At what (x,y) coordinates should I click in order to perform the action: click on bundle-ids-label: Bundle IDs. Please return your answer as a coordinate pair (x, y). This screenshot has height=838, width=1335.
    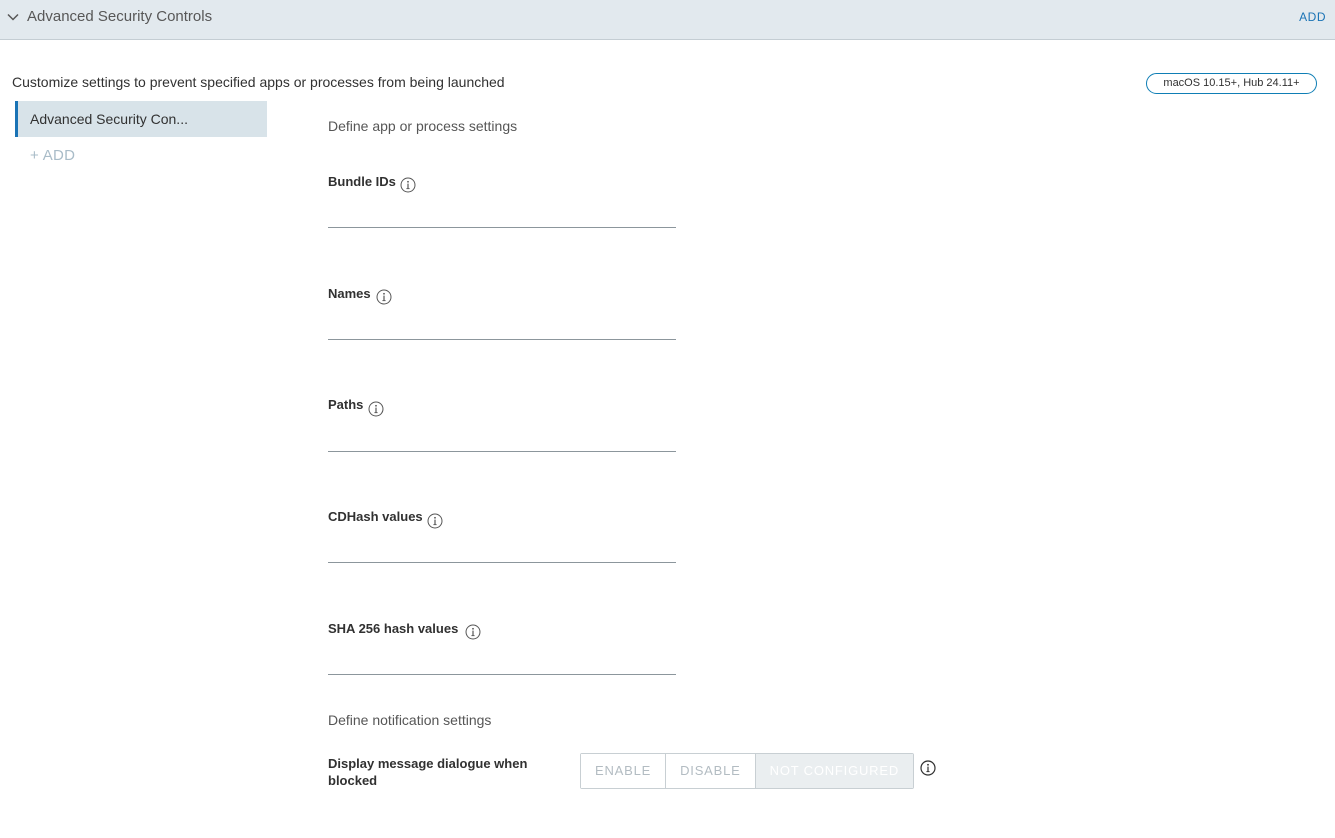
    Looking at the image, I should click on (362, 181).